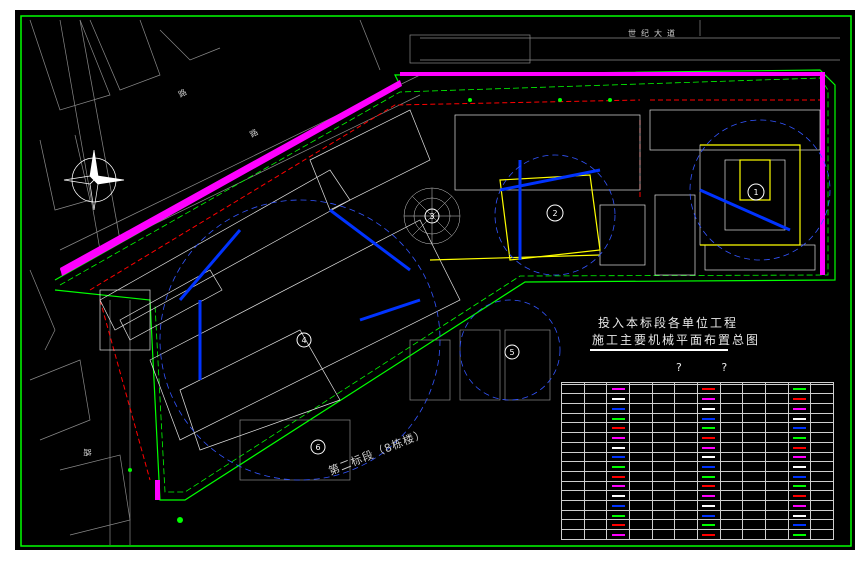 Image resolution: width=867 pixels, height=562 pixels. I want to click on road-label-west: 路, so click(87, 455).